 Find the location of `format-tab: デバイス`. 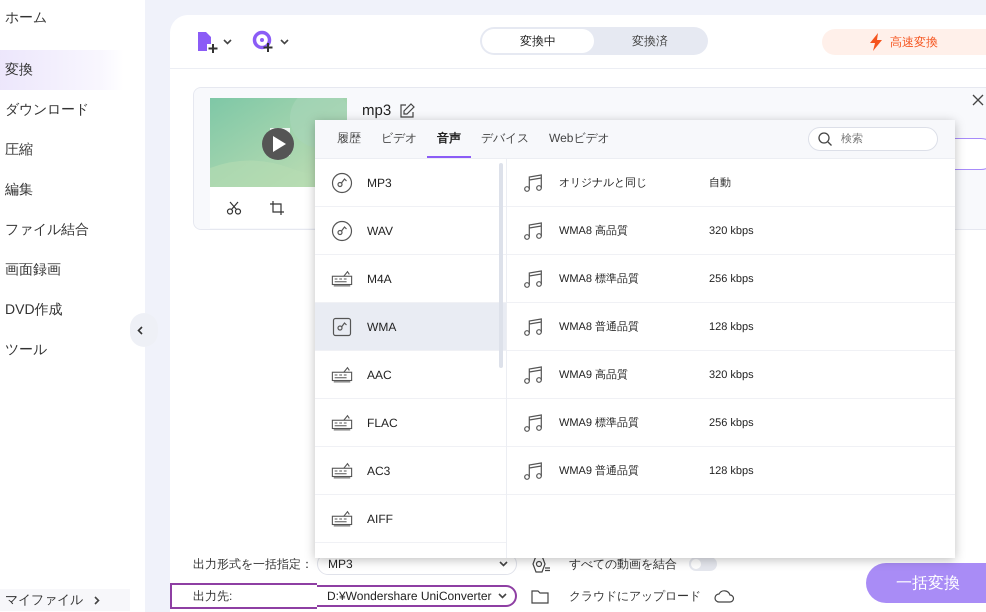

format-tab: デバイス is located at coordinates (505, 139).